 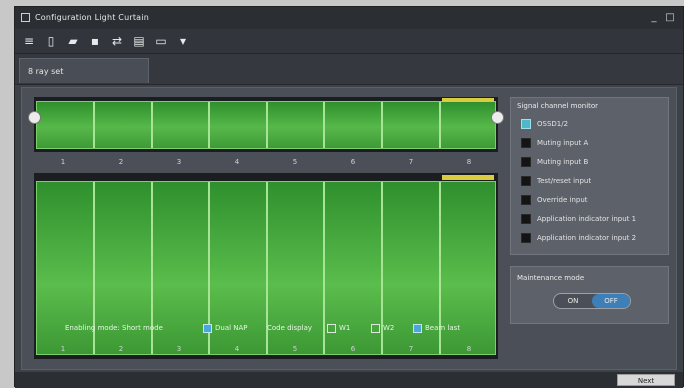 What do you see at coordinates (161, 41) in the screenshot?
I see `monitor-icon: ▭` at bounding box center [161, 41].